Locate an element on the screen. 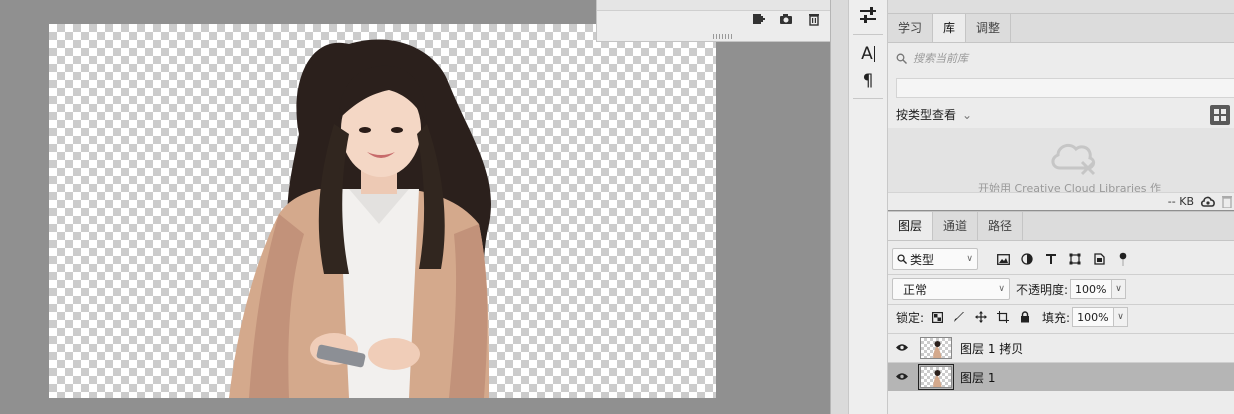 The height and width of the screenshot is (414, 1234). opacity-label: 不透明度: is located at coordinates (1042, 289).